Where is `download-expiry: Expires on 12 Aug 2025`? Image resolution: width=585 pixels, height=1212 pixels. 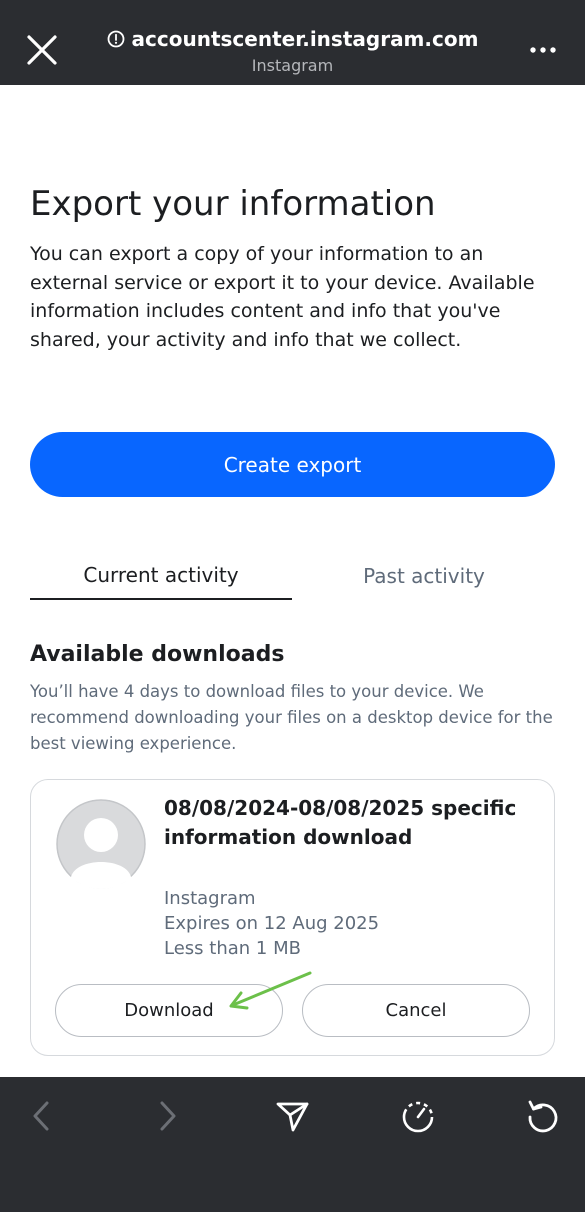 download-expiry: Expires on 12 Aug 2025 is located at coordinates (272, 923).